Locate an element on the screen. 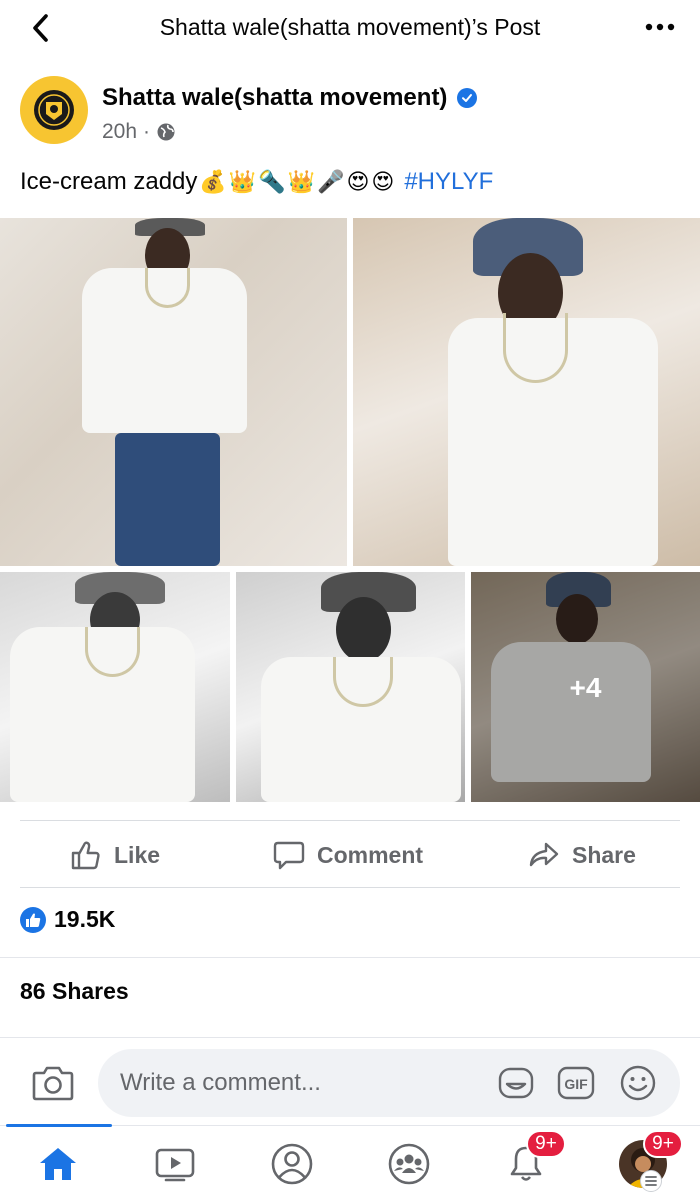 Image resolution: width=700 pixels, height=1200 pixels. caption-text: Ice-cream zaddy is located at coordinates (109, 181).